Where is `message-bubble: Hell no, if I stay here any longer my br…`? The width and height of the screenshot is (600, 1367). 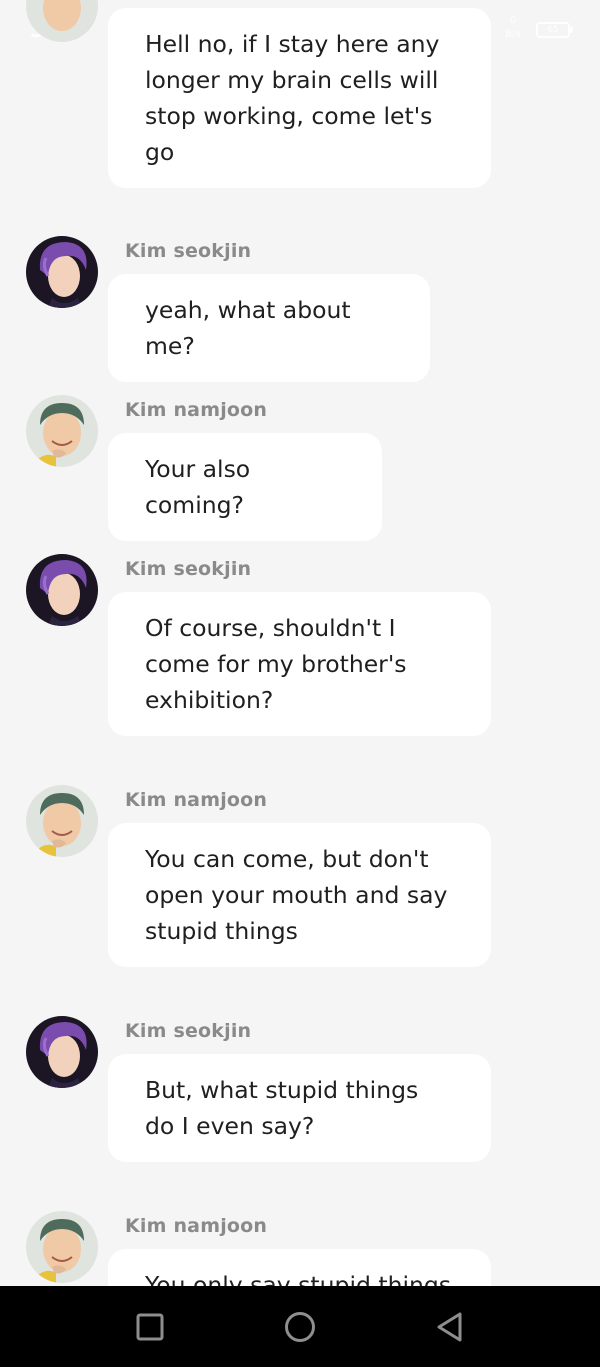
message-bubble: Hell no, if I stay here any longer my br… is located at coordinates (299, 98).